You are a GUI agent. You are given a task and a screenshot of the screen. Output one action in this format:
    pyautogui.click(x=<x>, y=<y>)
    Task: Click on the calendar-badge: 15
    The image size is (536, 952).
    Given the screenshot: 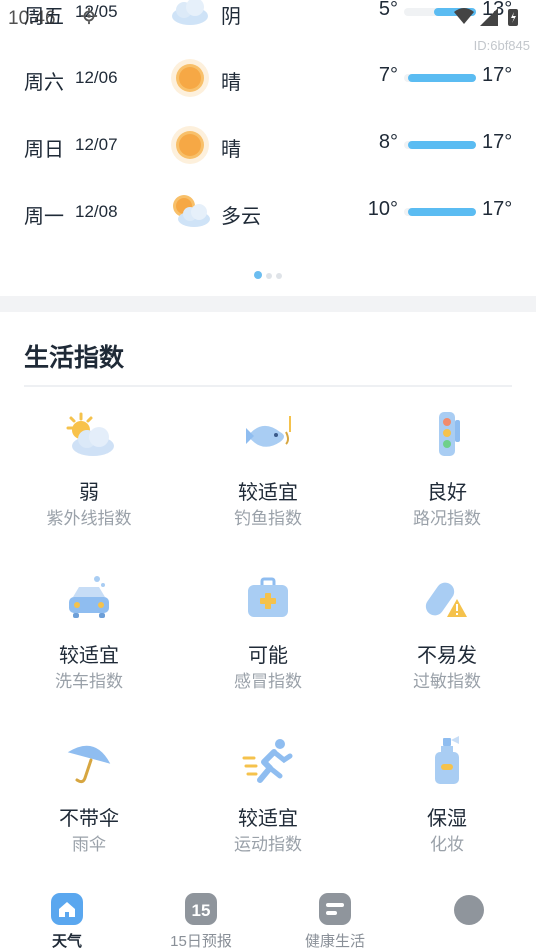 What is the action you would take?
    pyautogui.click(x=201, y=910)
    